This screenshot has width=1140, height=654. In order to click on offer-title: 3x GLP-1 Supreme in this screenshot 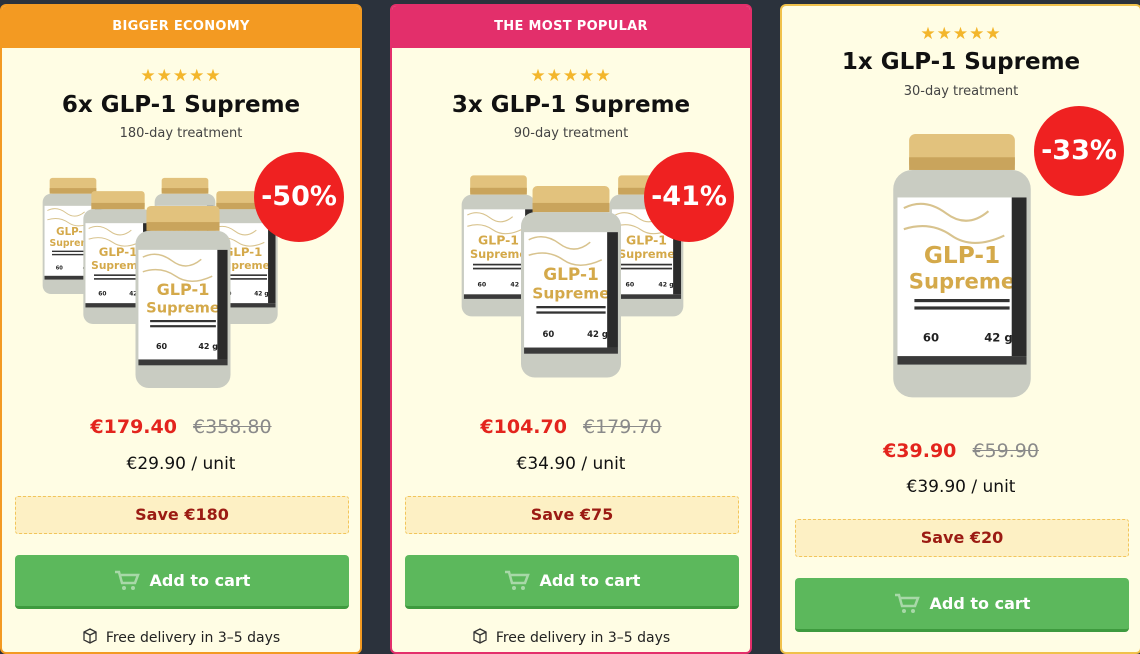, I will do `click(571, 105)`.